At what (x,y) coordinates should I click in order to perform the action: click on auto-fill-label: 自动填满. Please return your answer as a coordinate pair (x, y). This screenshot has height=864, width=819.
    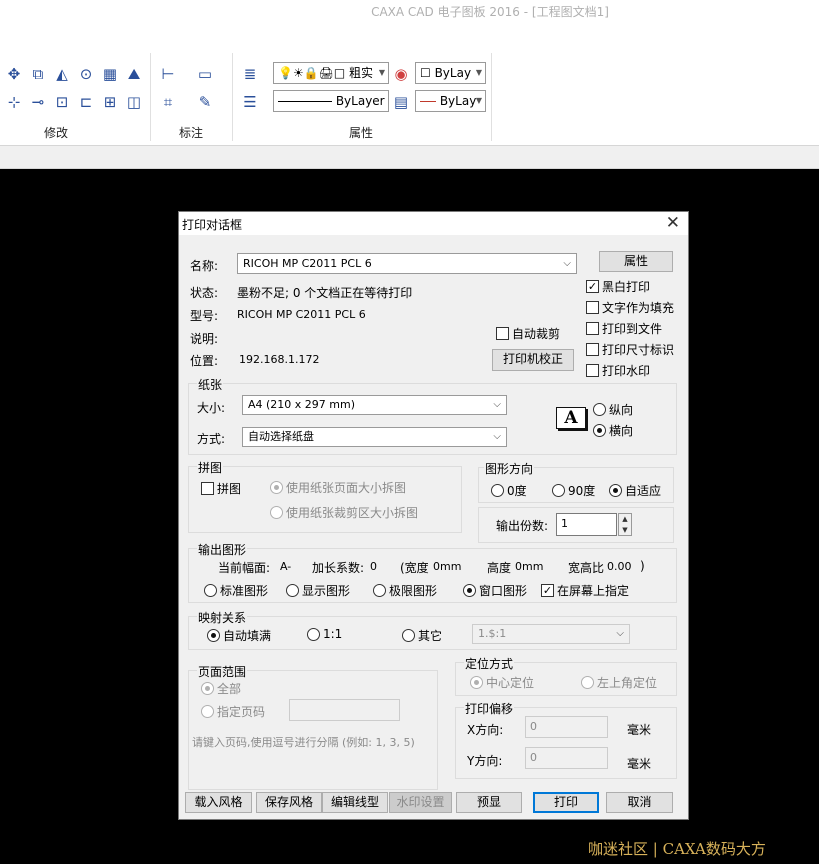
    Looking at the image, I should click on (247, 636).